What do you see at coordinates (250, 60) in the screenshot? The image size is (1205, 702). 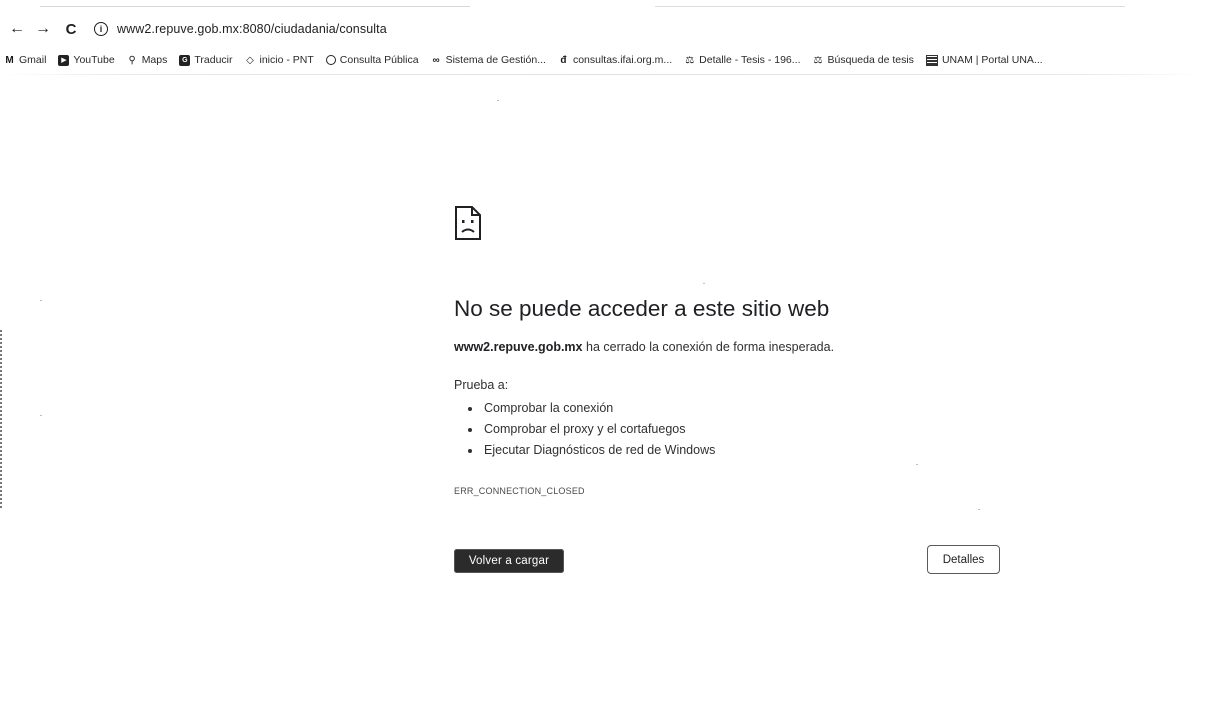 I see `pnt-icon: ◇` at bounding box center [250, 60].